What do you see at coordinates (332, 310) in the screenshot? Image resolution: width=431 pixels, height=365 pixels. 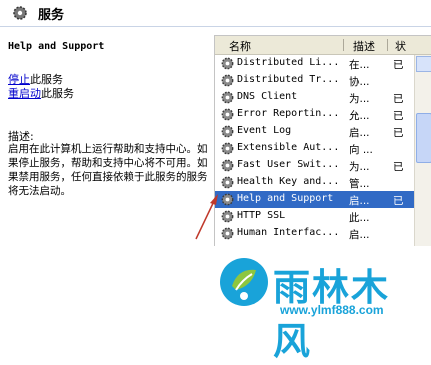 I see `watermark-url: www.ylmf888.com` at bounding box center [332, 310].